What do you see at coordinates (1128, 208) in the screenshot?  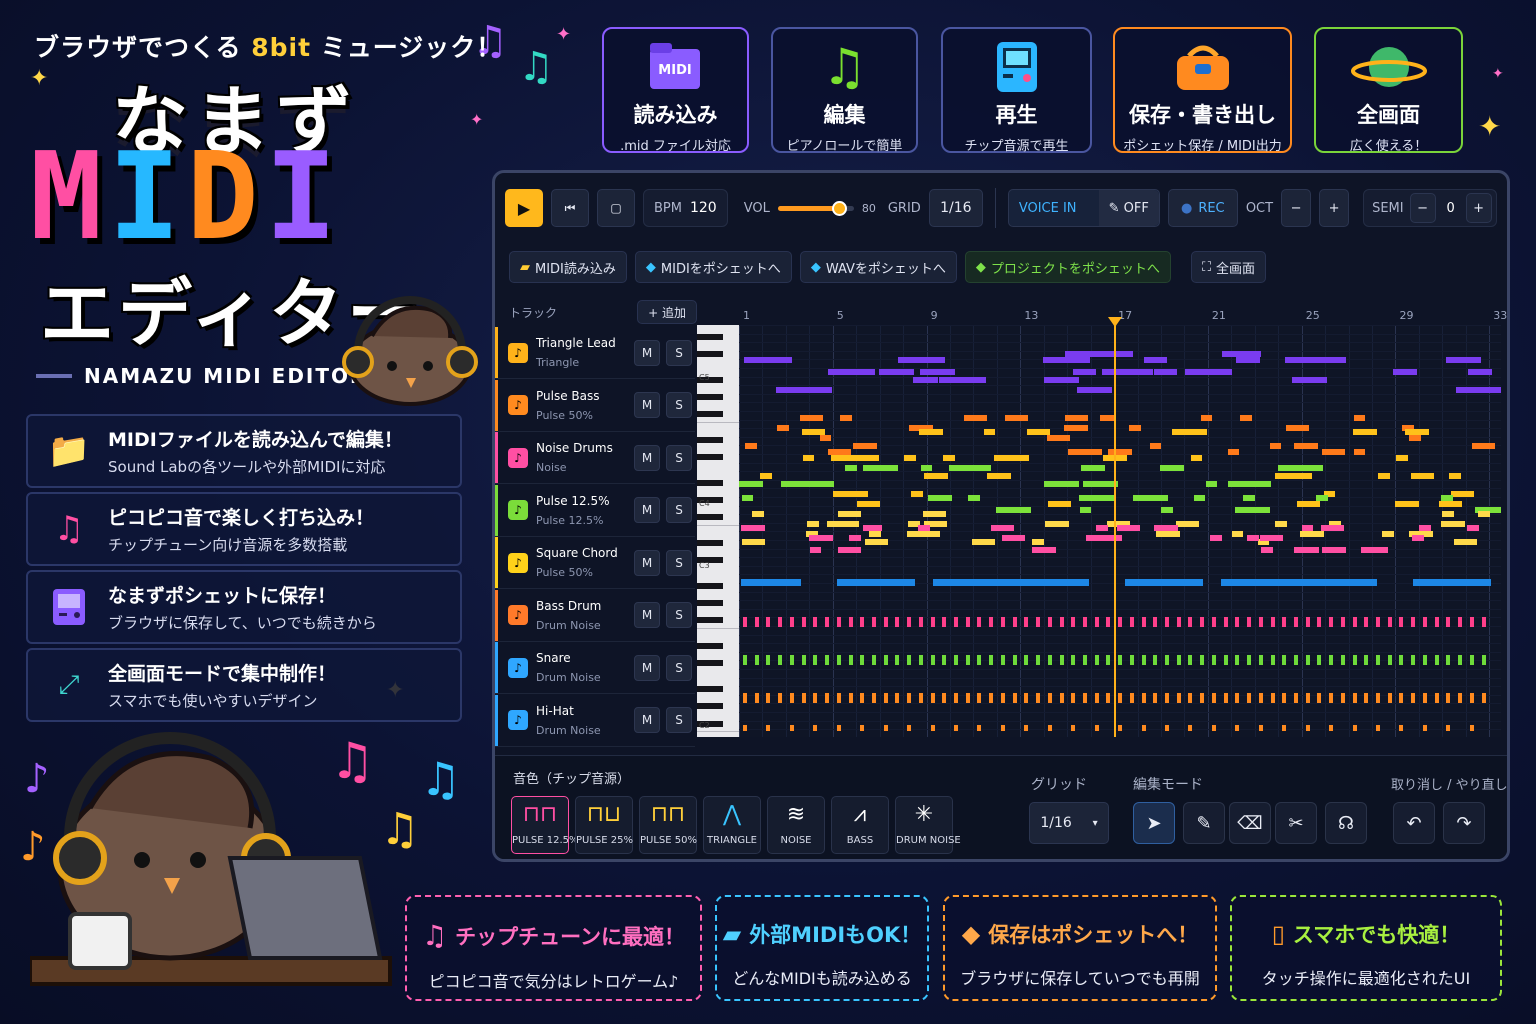 I see `voice-in-toggle: ✎ OFF` at bounding box center [1128, 208].